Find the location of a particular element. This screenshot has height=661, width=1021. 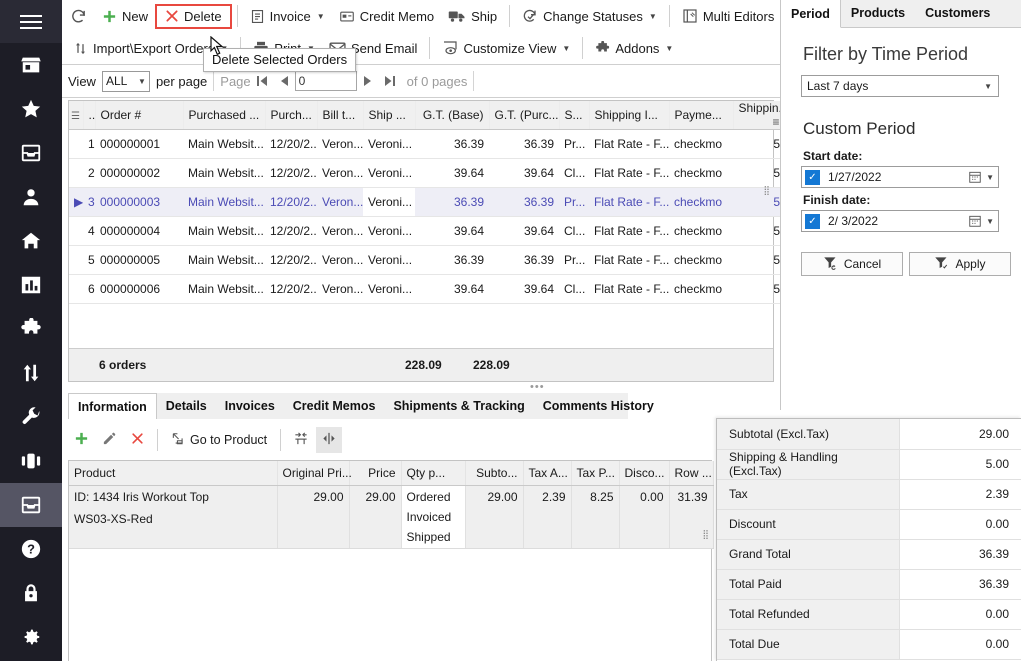

sidebar-item-favorites is located at coordinates (31, 109).